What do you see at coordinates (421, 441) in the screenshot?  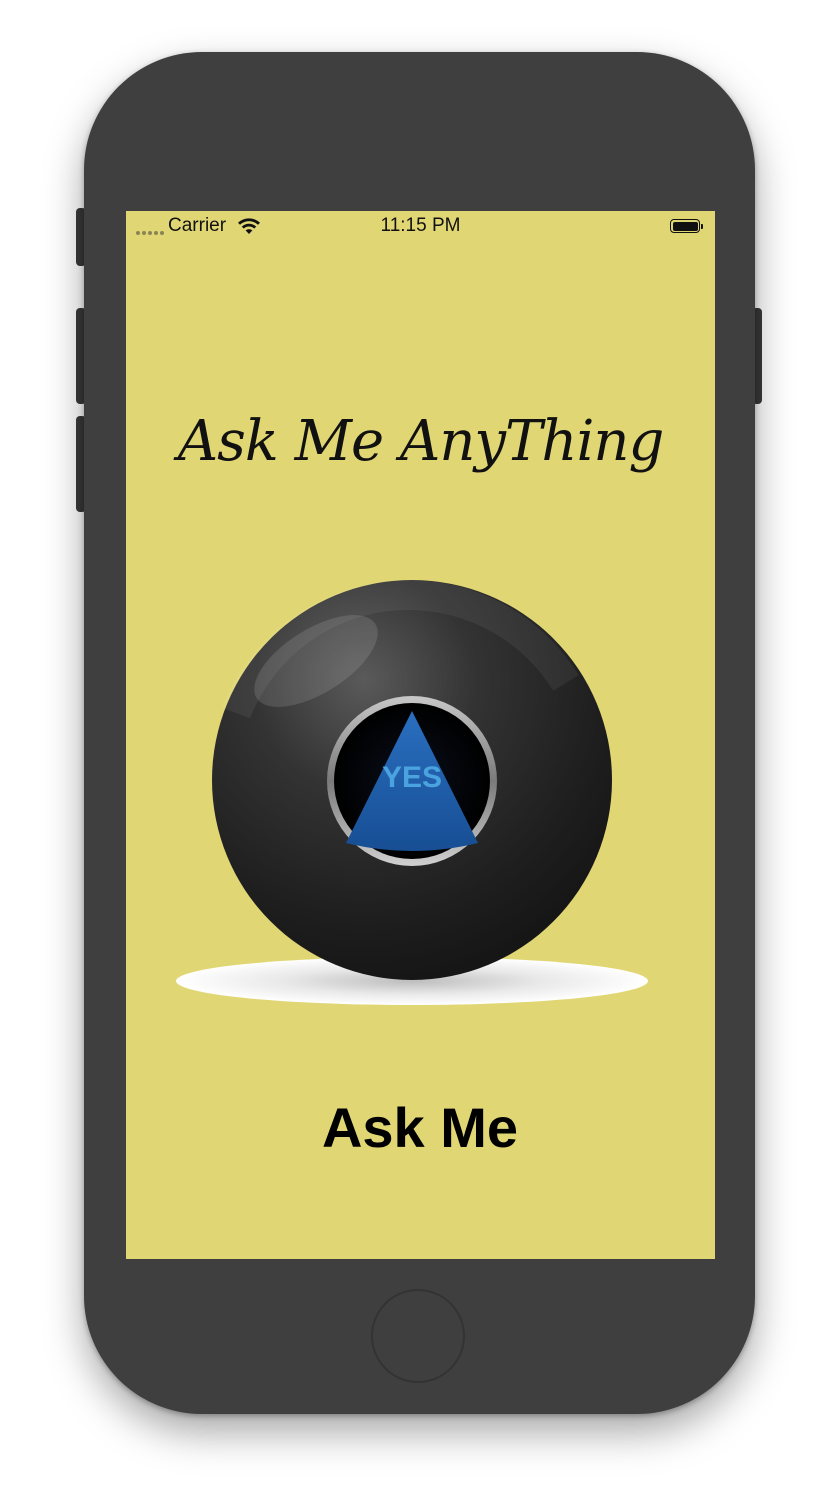 I see `page-title: Ask Me AnyThing` at bounding box center [421, 441].